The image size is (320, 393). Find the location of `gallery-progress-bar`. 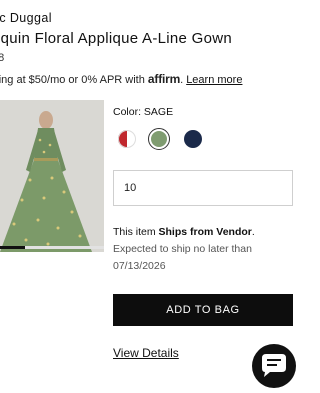

gallery-progress-bar is located at coordinates (52, 247).